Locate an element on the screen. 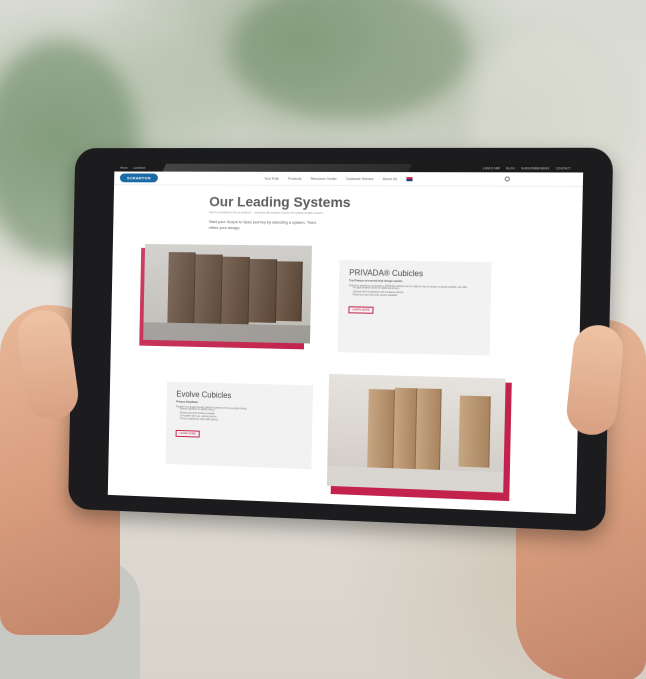  nav-item: Resource Center is located at coordinates (323, 178).